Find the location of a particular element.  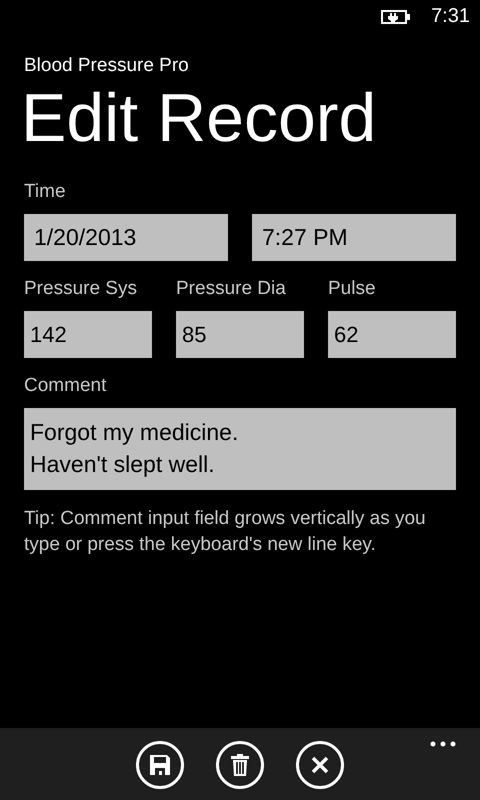

field-label: Pulse is located at coordinates (352, 289).